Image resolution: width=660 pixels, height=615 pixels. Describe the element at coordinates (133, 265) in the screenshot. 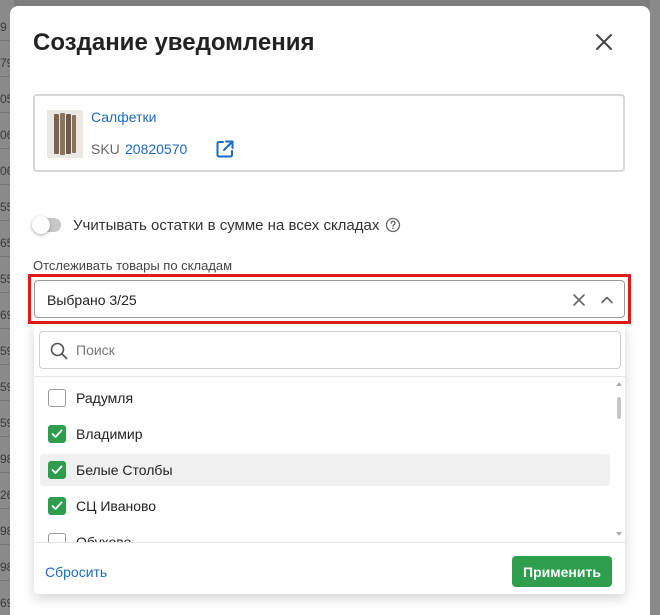

I see `warehouse-field-label: Отслеживать товары по складам` at that location.